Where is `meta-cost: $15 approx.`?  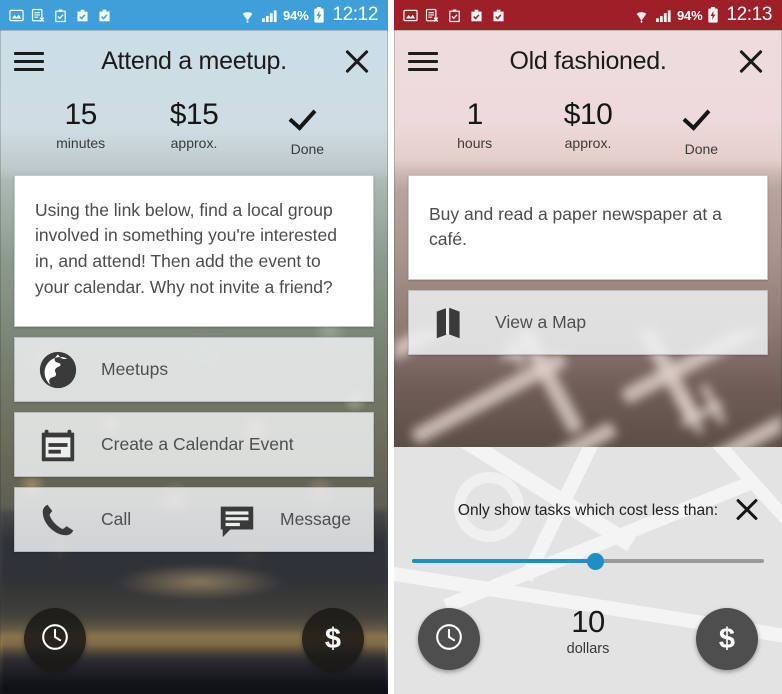
meta-cost: $15 approx. is located at coordinates (193, 127).